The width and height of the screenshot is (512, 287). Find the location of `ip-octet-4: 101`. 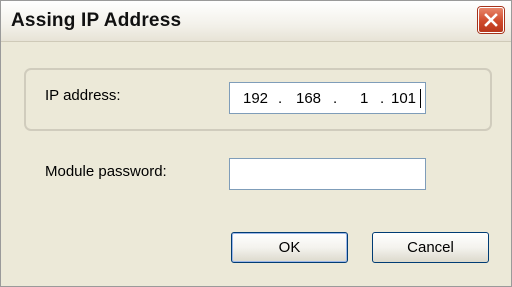

ip-octet-4: 101 is located at coordinates (403, 98).